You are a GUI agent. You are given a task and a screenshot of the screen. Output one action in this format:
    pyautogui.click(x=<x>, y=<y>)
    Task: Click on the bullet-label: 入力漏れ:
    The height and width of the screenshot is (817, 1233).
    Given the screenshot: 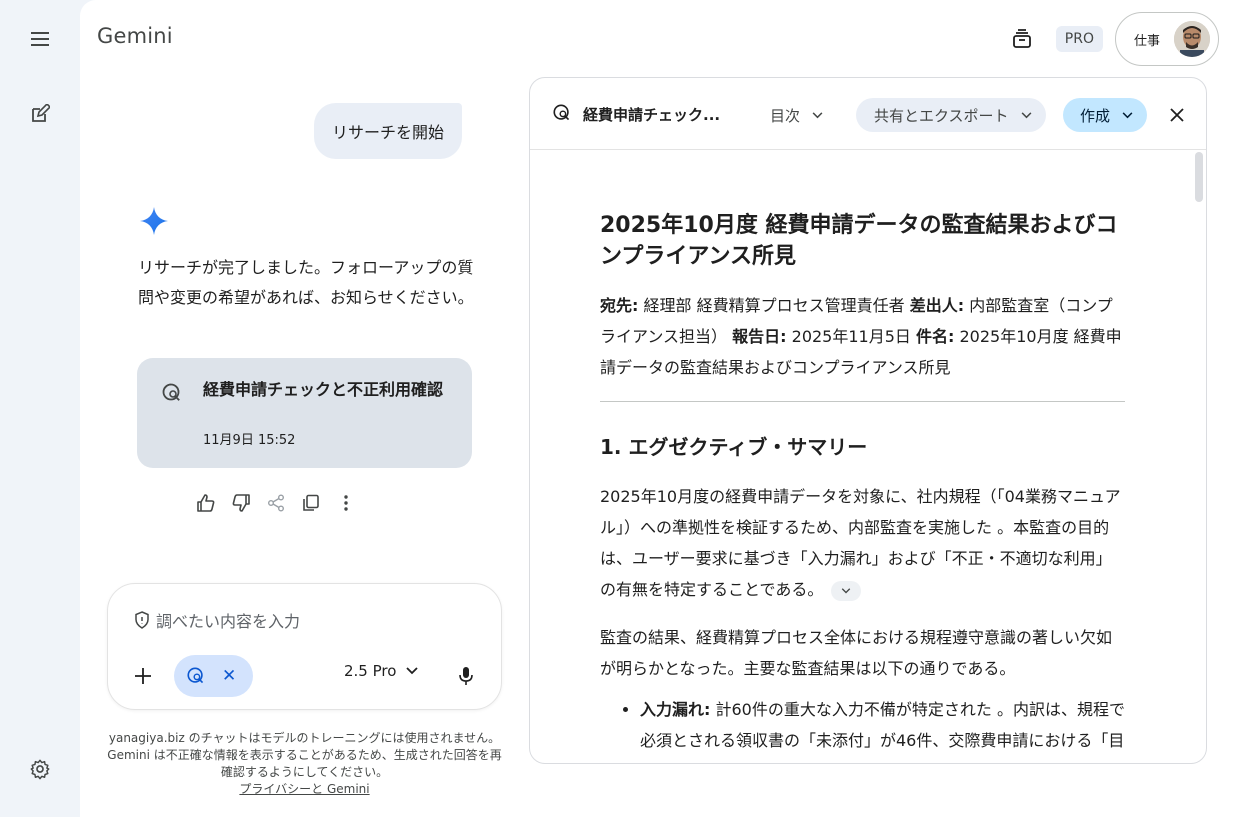 What is the action you would take?
    pyautogui.click(x=675, y=709)
    